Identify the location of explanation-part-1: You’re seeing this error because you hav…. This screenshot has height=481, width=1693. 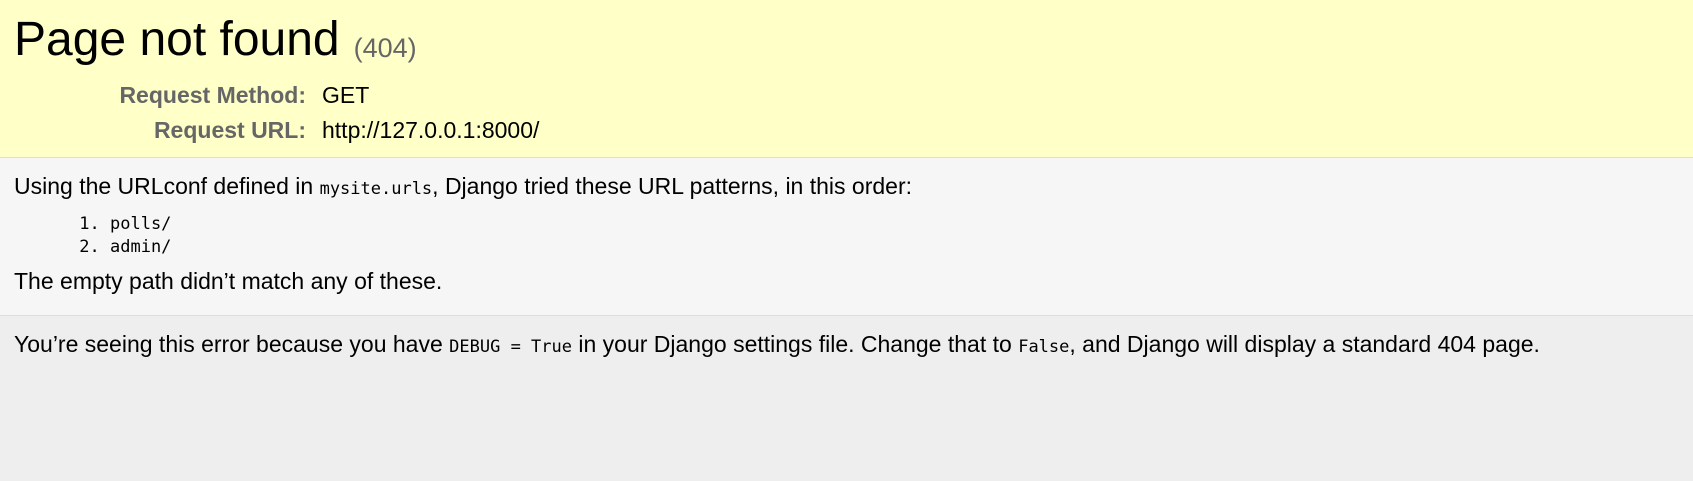
(232, 344).